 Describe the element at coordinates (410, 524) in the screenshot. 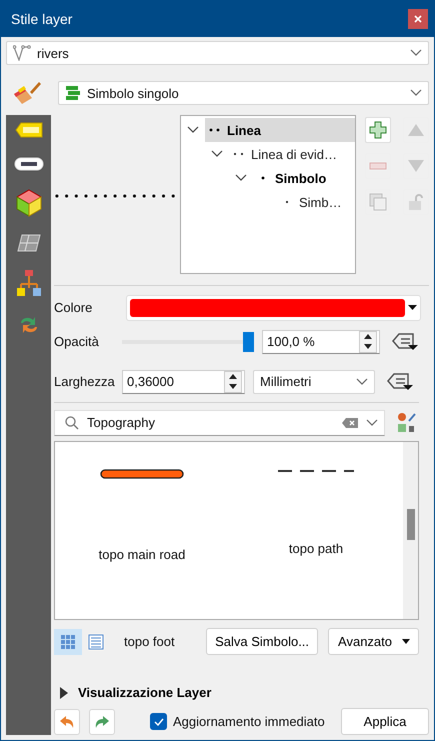

I see `scrollbar-thumb` at that location.